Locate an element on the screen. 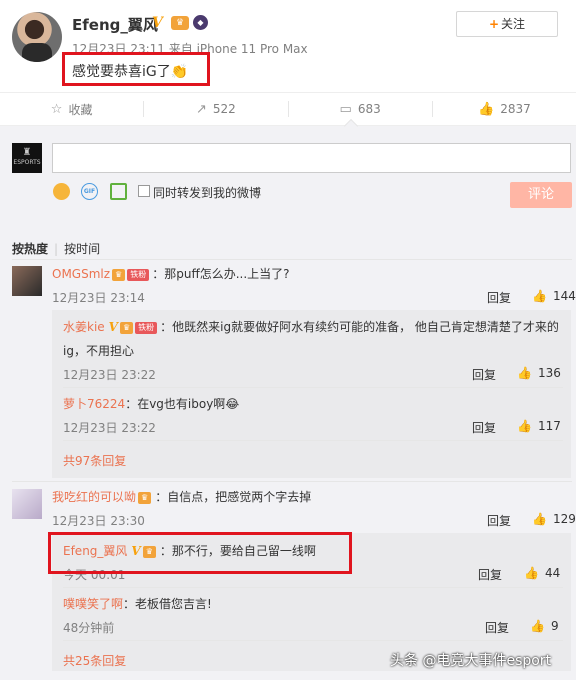 The height and width of the screenshot is (680, 576). repost-button: ↗ 522 is located at coordinates (215, 109).